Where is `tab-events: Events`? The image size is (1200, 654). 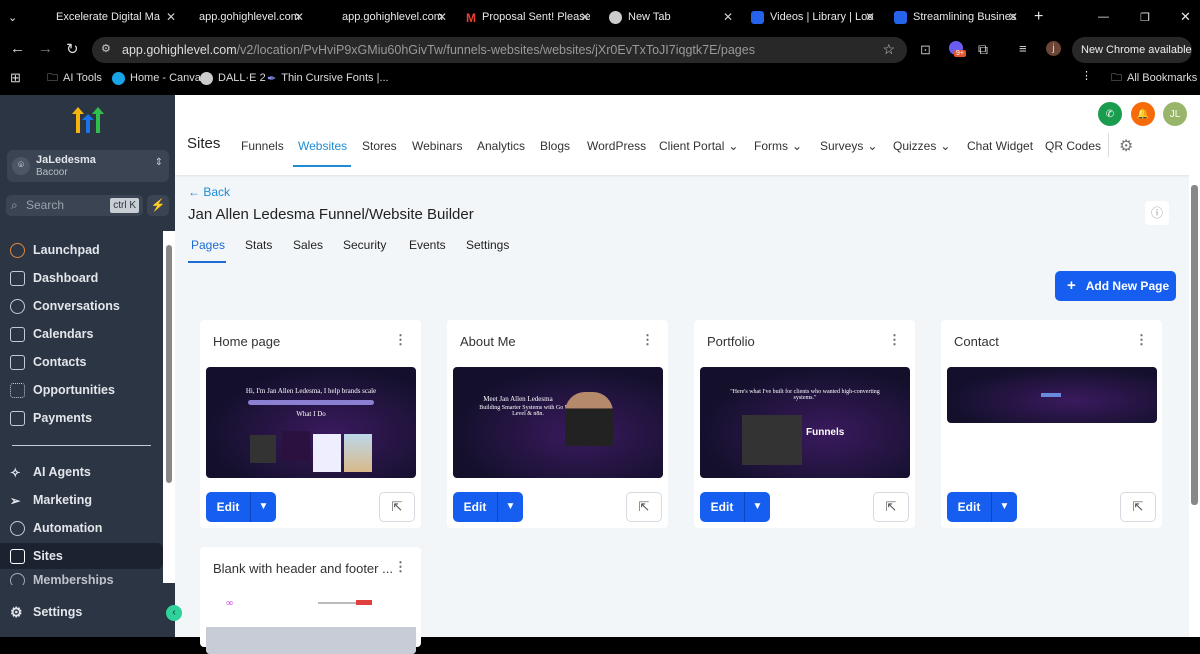 tab-events: Events is located at coordinates (427, 245).